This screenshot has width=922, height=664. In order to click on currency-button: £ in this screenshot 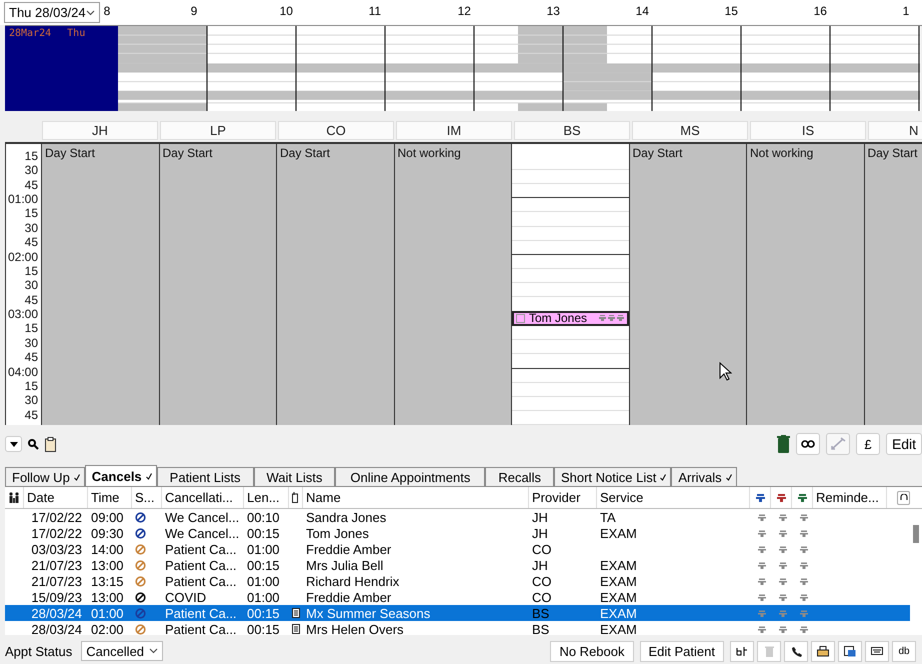, I will do `click(868, 444)`.